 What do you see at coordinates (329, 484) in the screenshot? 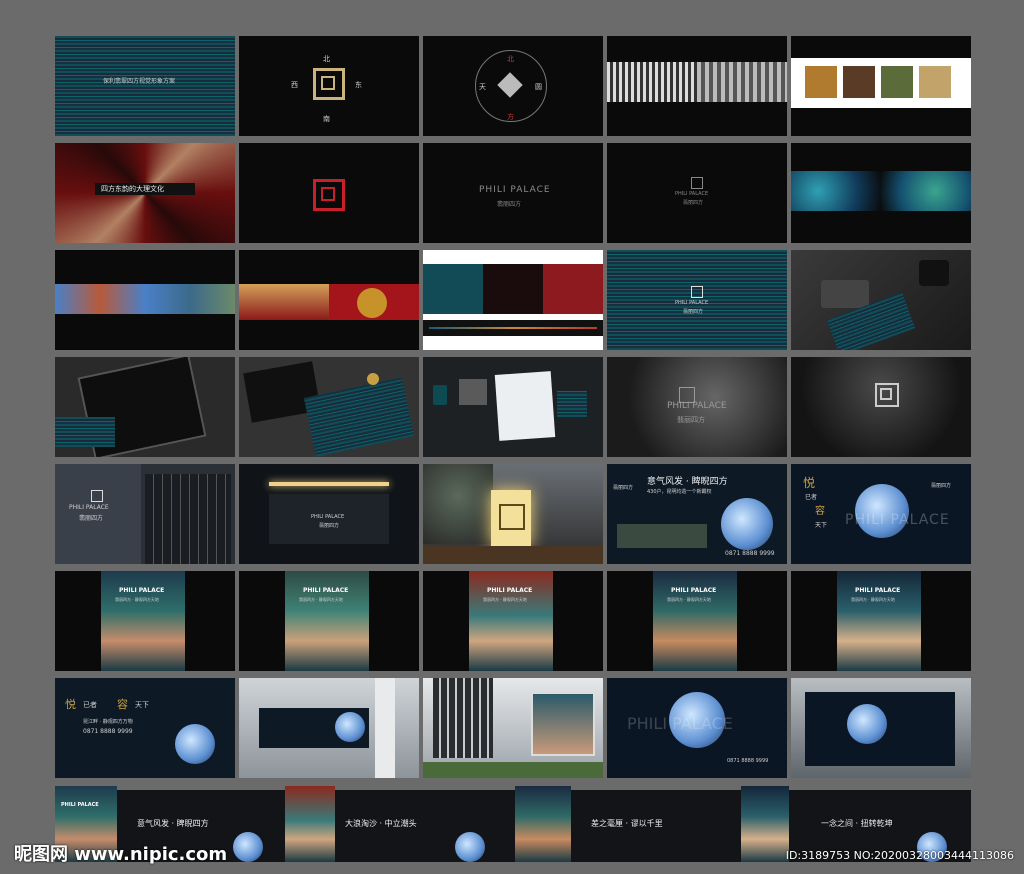
I see `ceiling-light` at bounding box center [329, 484].